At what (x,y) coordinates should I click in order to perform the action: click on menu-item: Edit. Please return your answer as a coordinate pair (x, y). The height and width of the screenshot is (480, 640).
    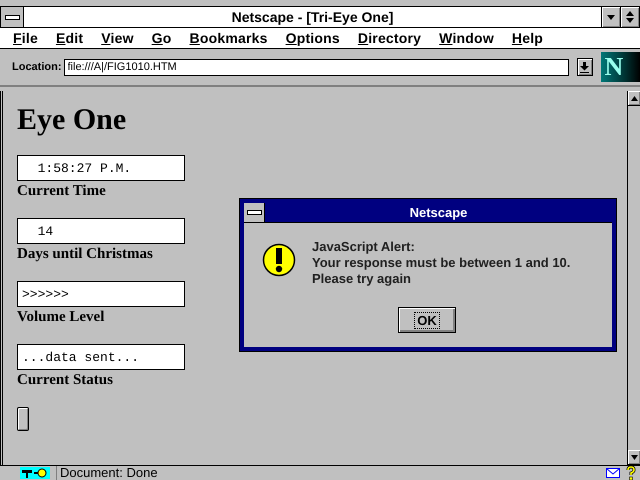
    Looking at the image, I should click on (69, 38).